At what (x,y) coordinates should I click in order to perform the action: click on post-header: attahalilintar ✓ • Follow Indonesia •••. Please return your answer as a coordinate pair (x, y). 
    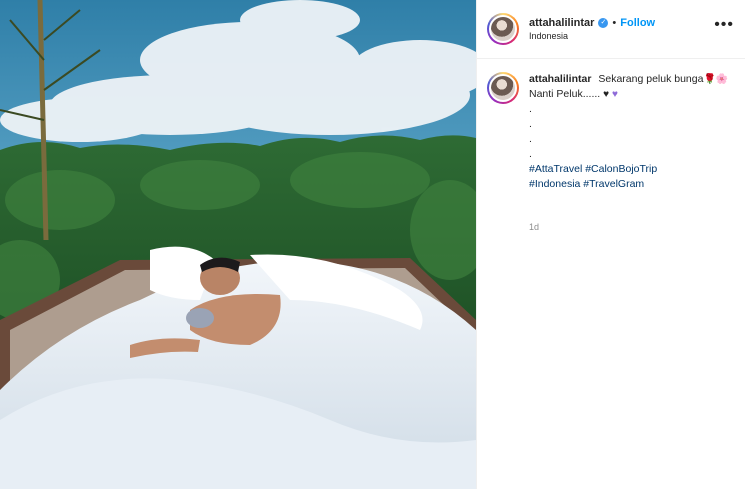
    Looking at the image, I should click on (611, 29).